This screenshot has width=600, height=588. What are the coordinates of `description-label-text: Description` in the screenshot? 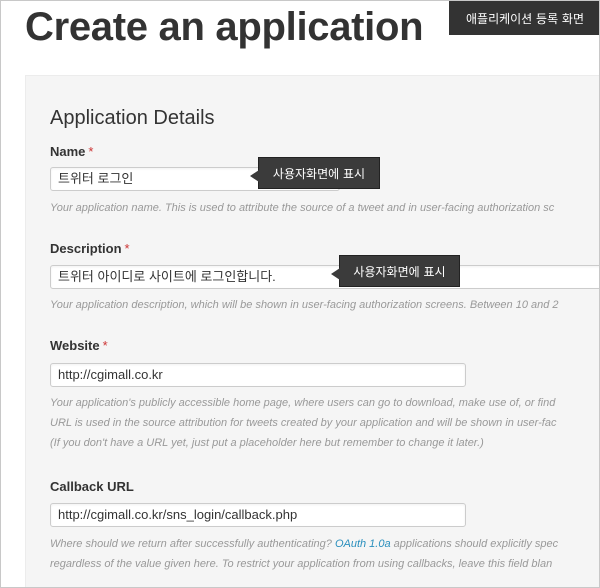 It's located at (86, 248).